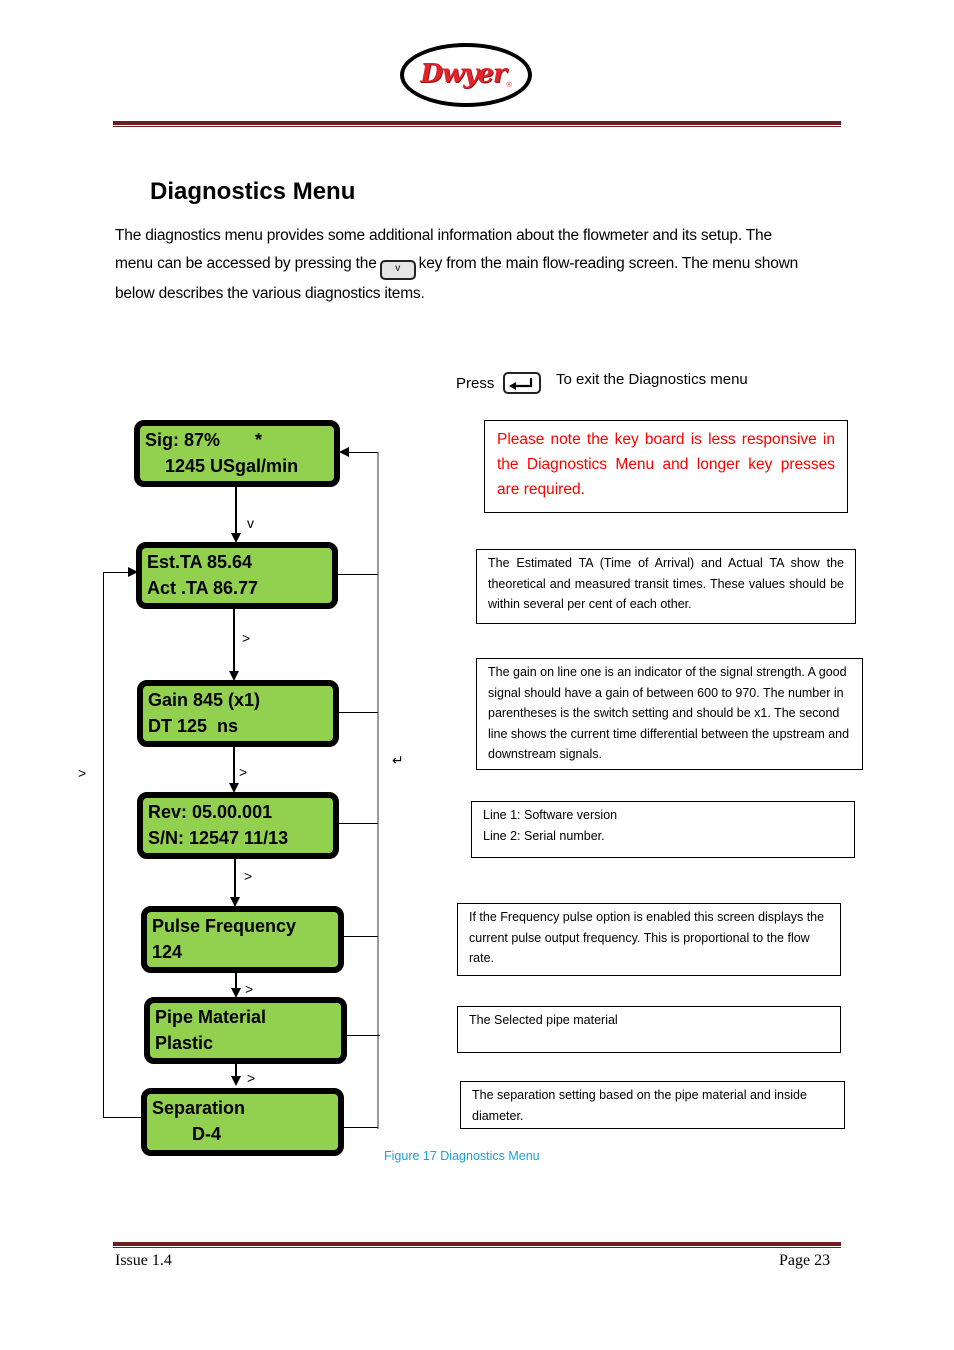 The width and height of the screenshot is (954, 1350). What do you see at coordinates (211, 1017) in the screenshot?
I see `lcd-line-1: Pipe Material` at bounding box center [211, 1017].